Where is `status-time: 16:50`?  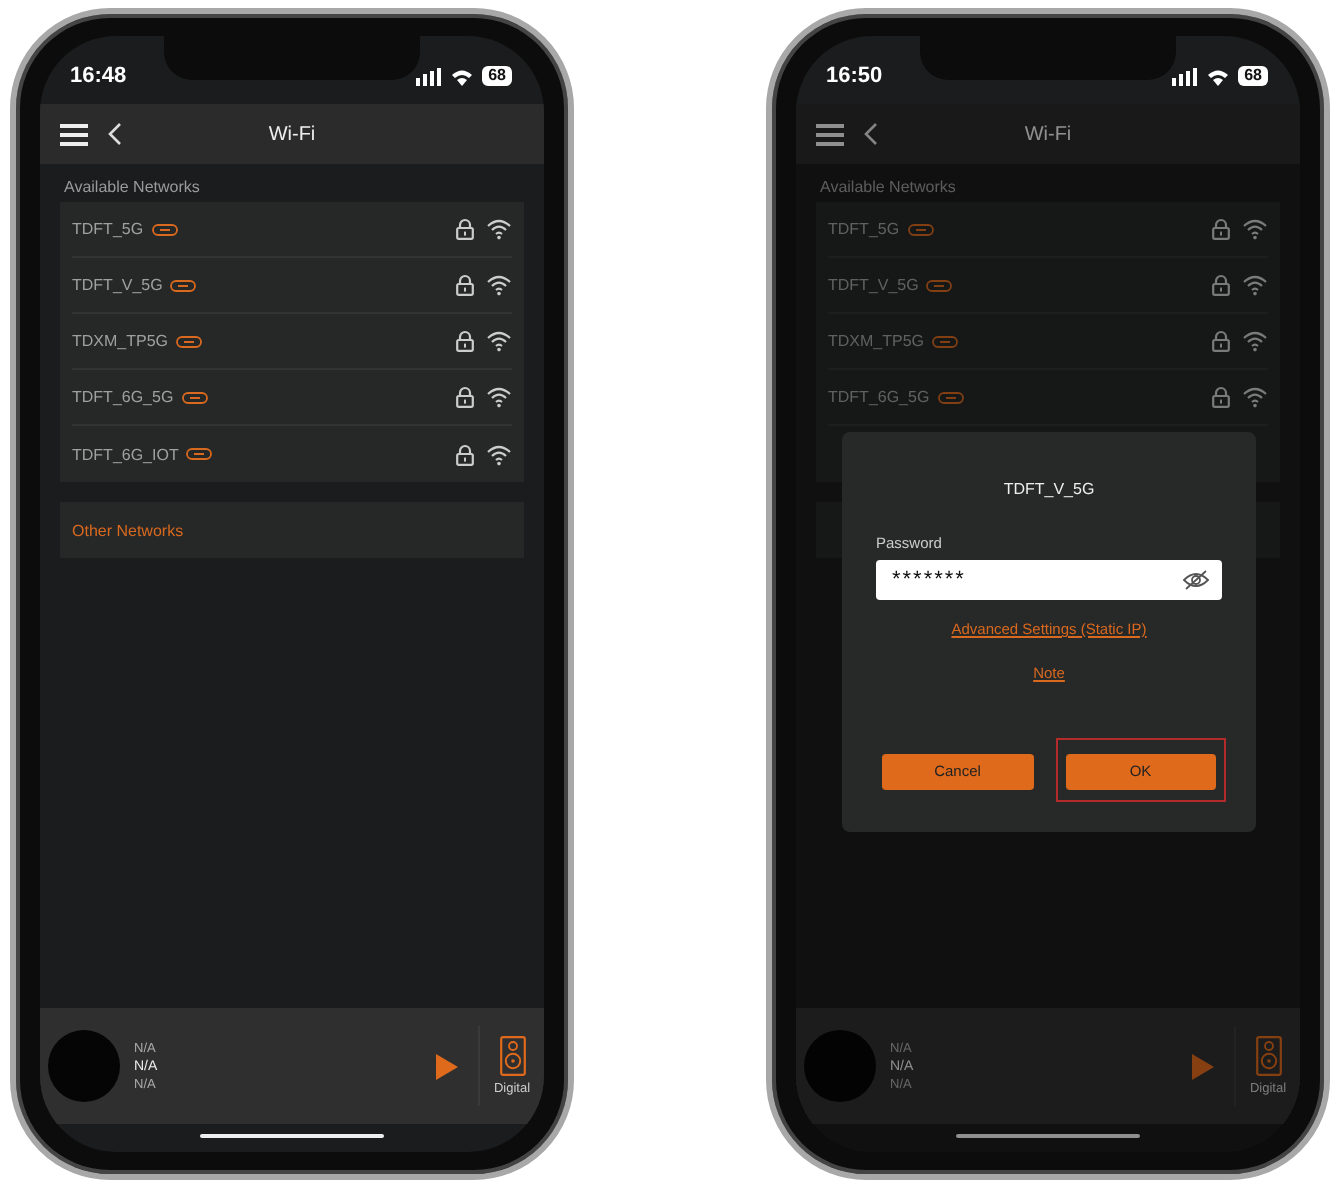 status-time: 16:50 is located at coordinates (854, 76).